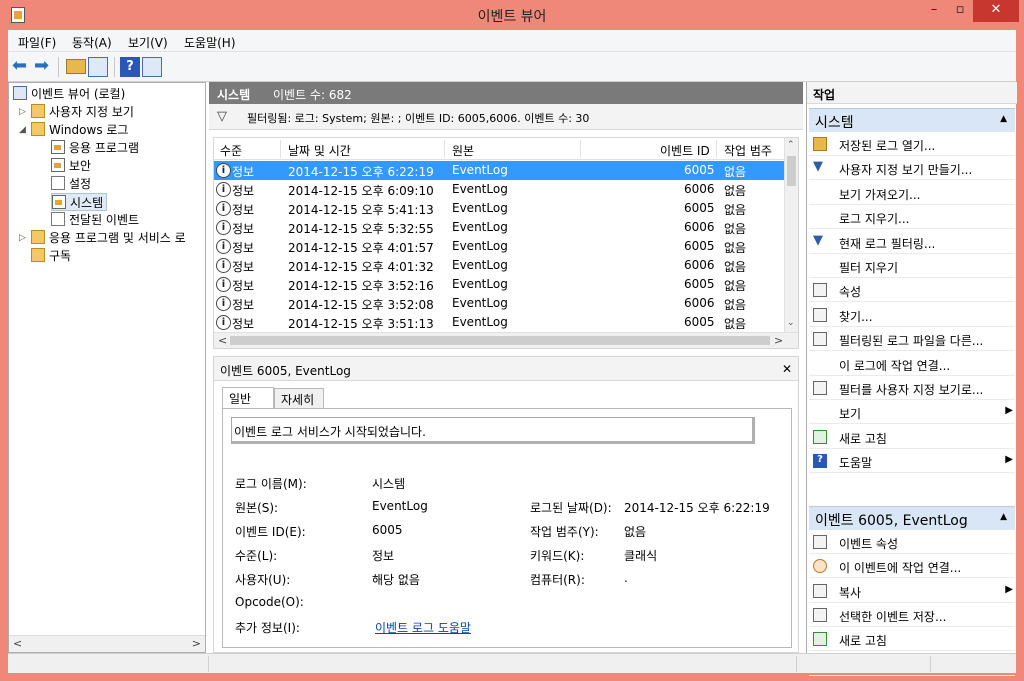 The width and height of the screenshot is (1024, 681). Describe the element at coordinates (912, 120) in the screenshot. I see `section-system: 시스템 ▲` at that location.